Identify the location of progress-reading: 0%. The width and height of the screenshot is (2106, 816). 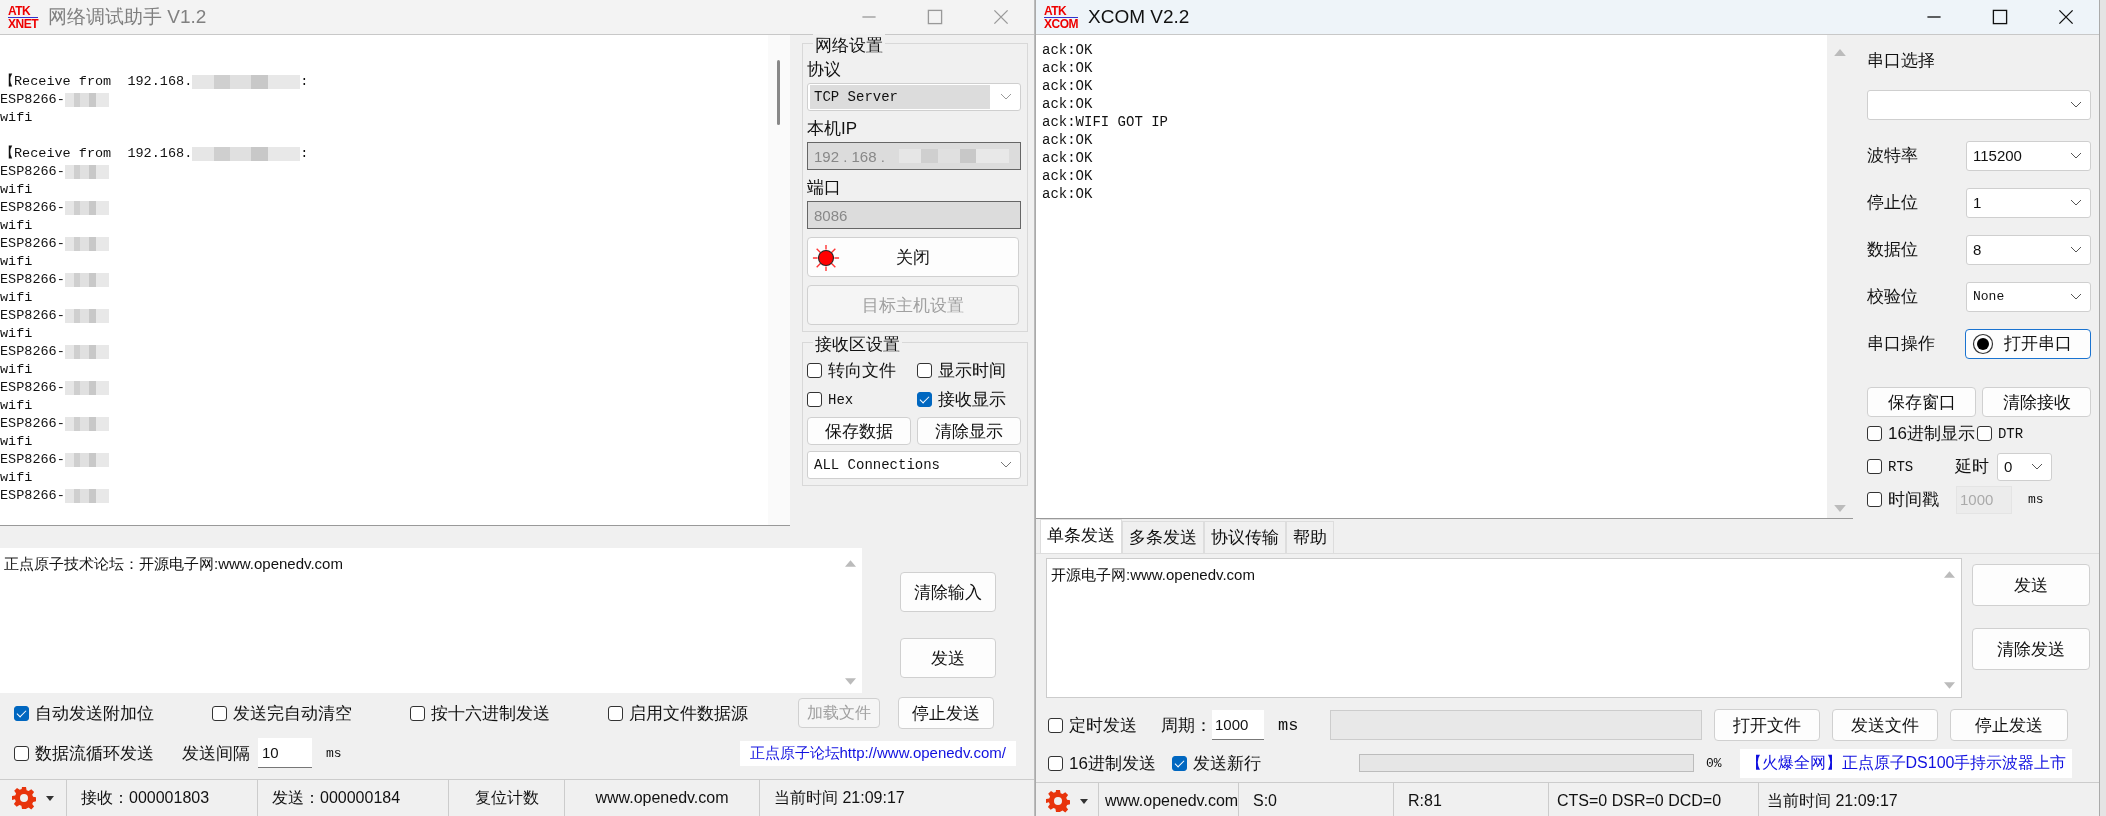
(1713, 763).